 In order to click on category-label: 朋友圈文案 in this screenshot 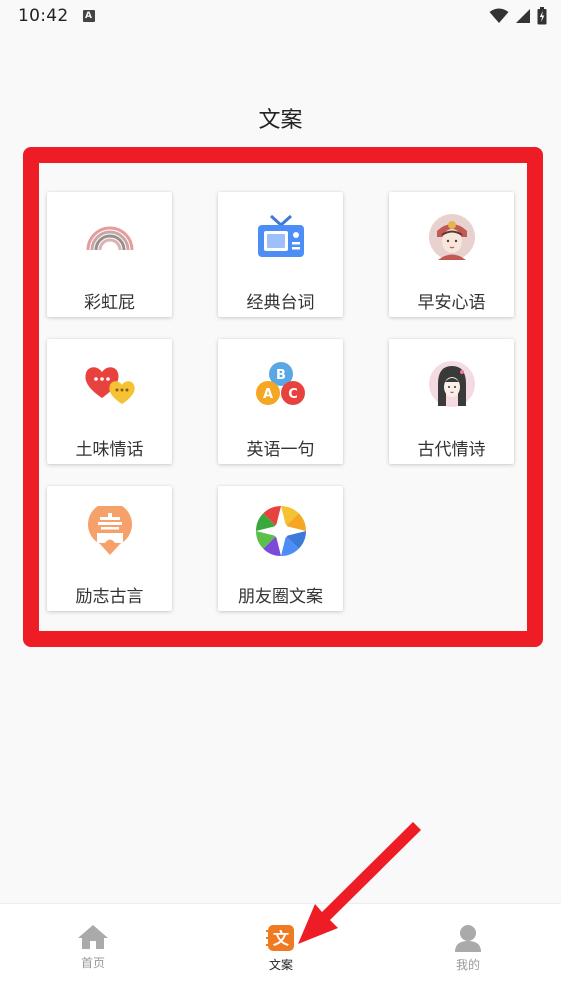, I will do `click(280, 597)`.